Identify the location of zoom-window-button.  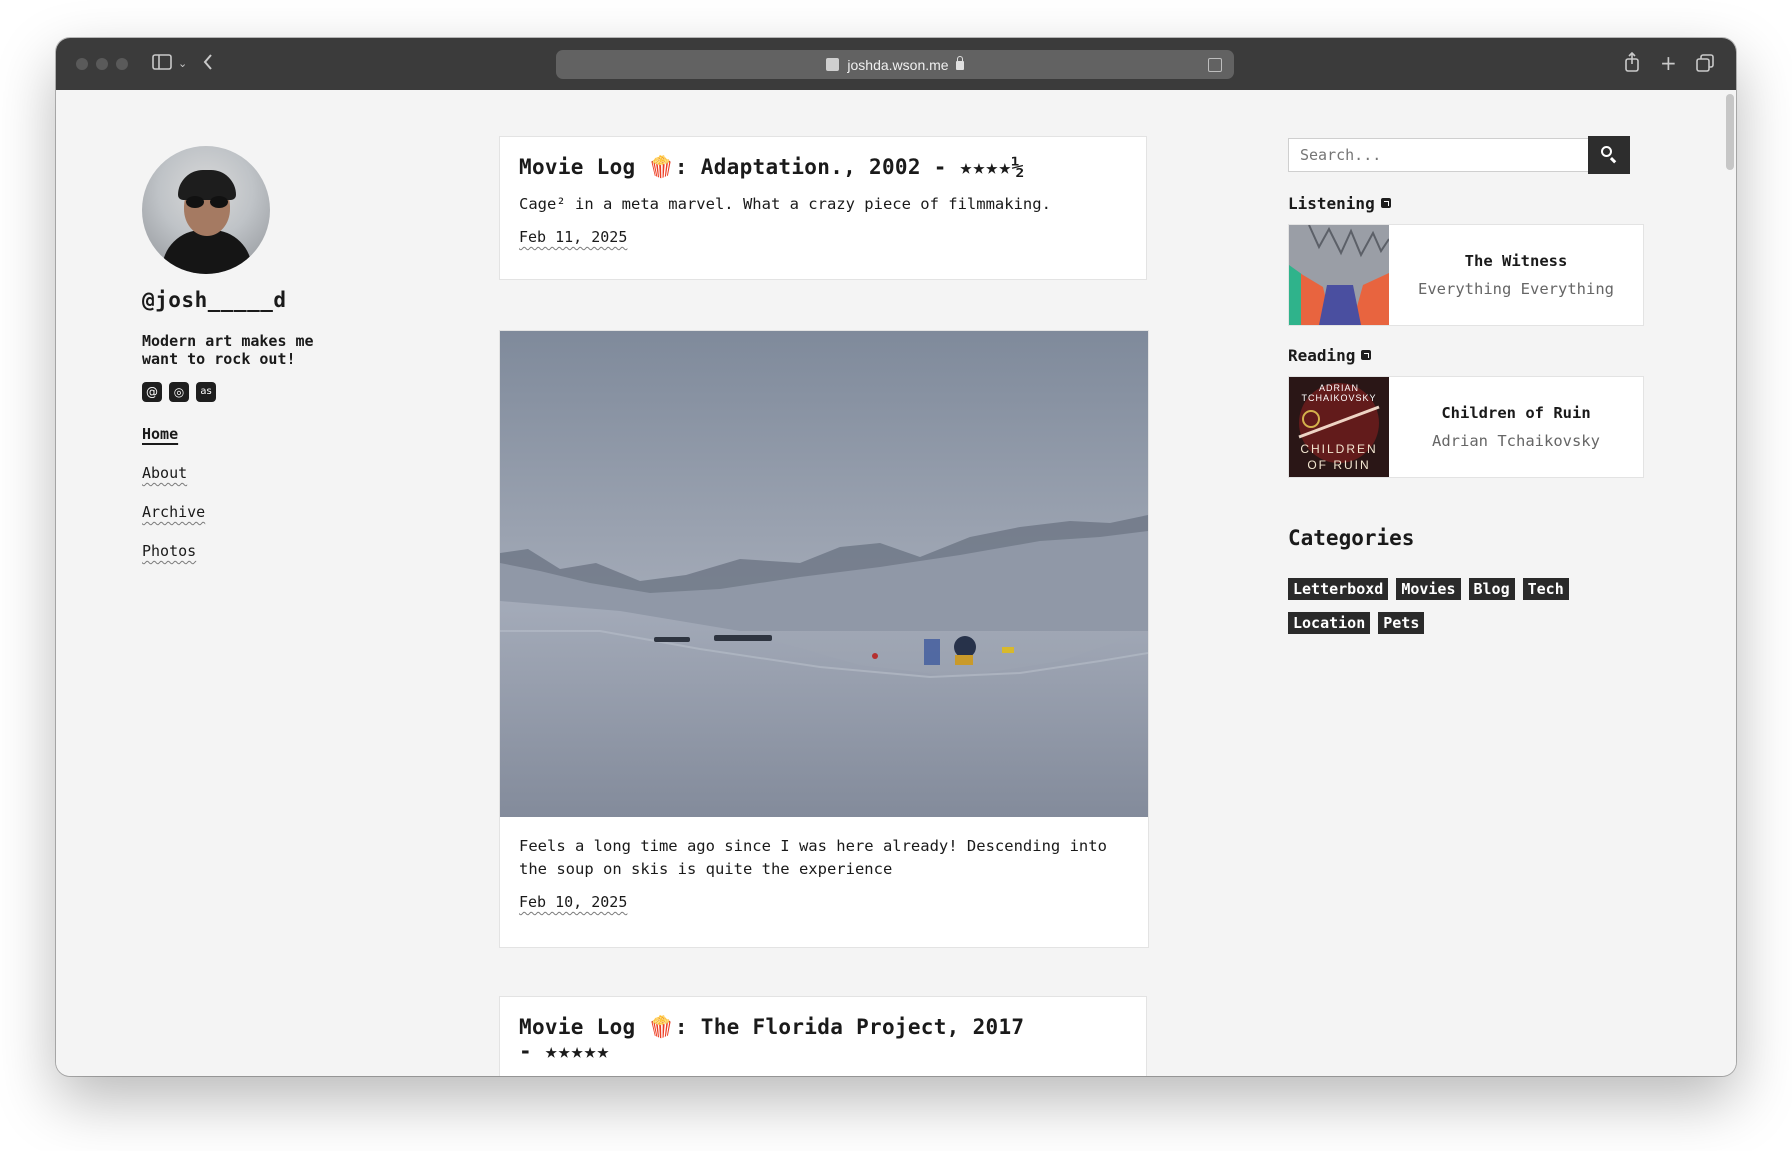
(122, 64).